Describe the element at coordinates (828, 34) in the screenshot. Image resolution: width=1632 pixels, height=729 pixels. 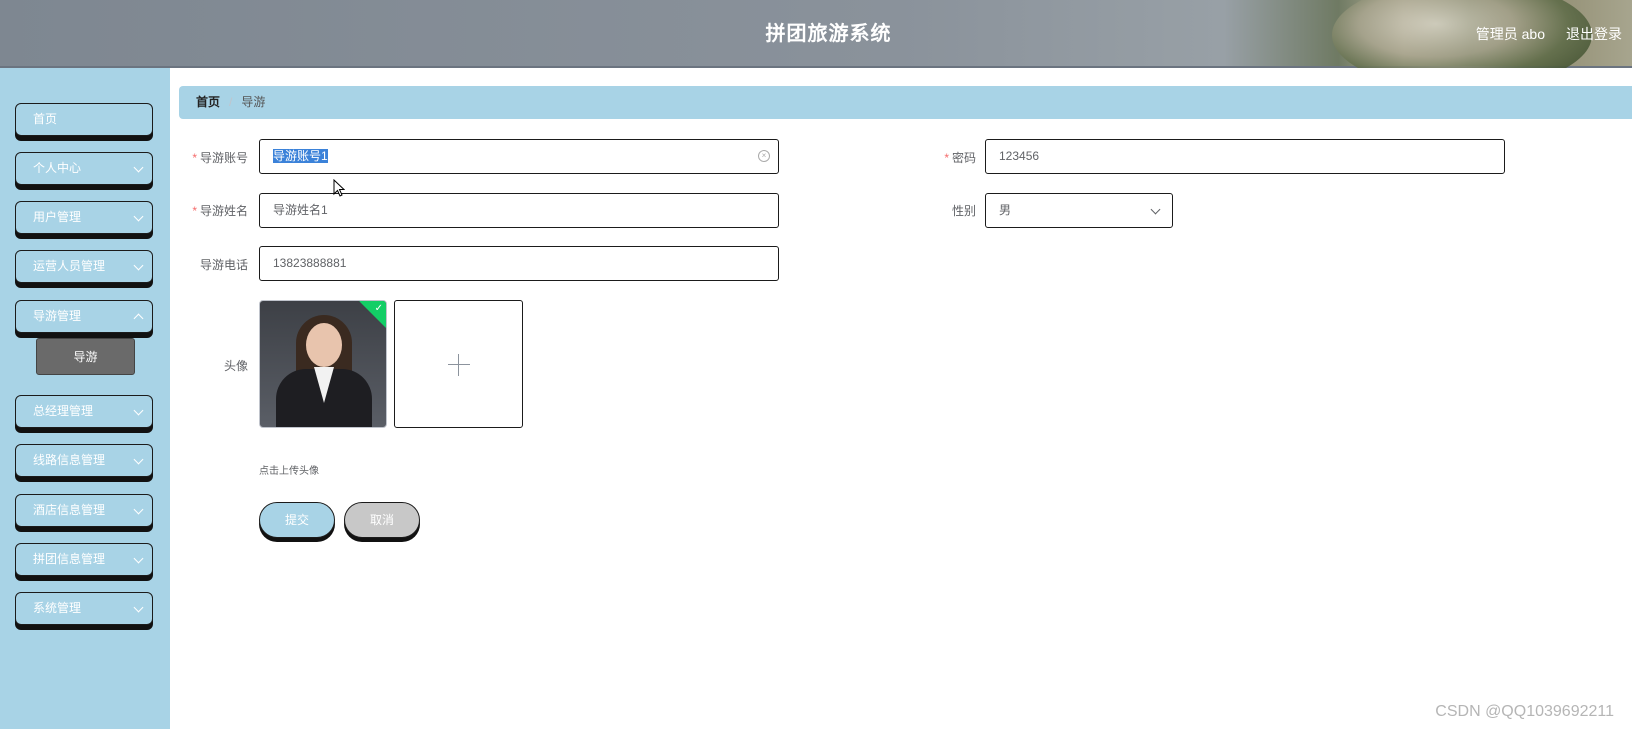
I see `app-title: 拼团旅游系统` at that location.